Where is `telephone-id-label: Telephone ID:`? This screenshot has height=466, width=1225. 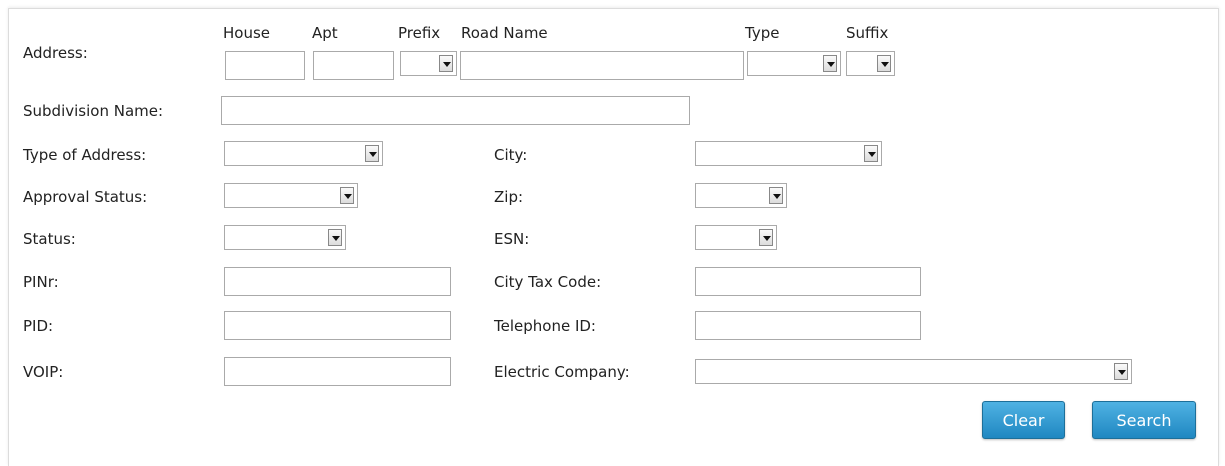
telephone-id-label: Telephone ID: is located at coordinates (545, 326).